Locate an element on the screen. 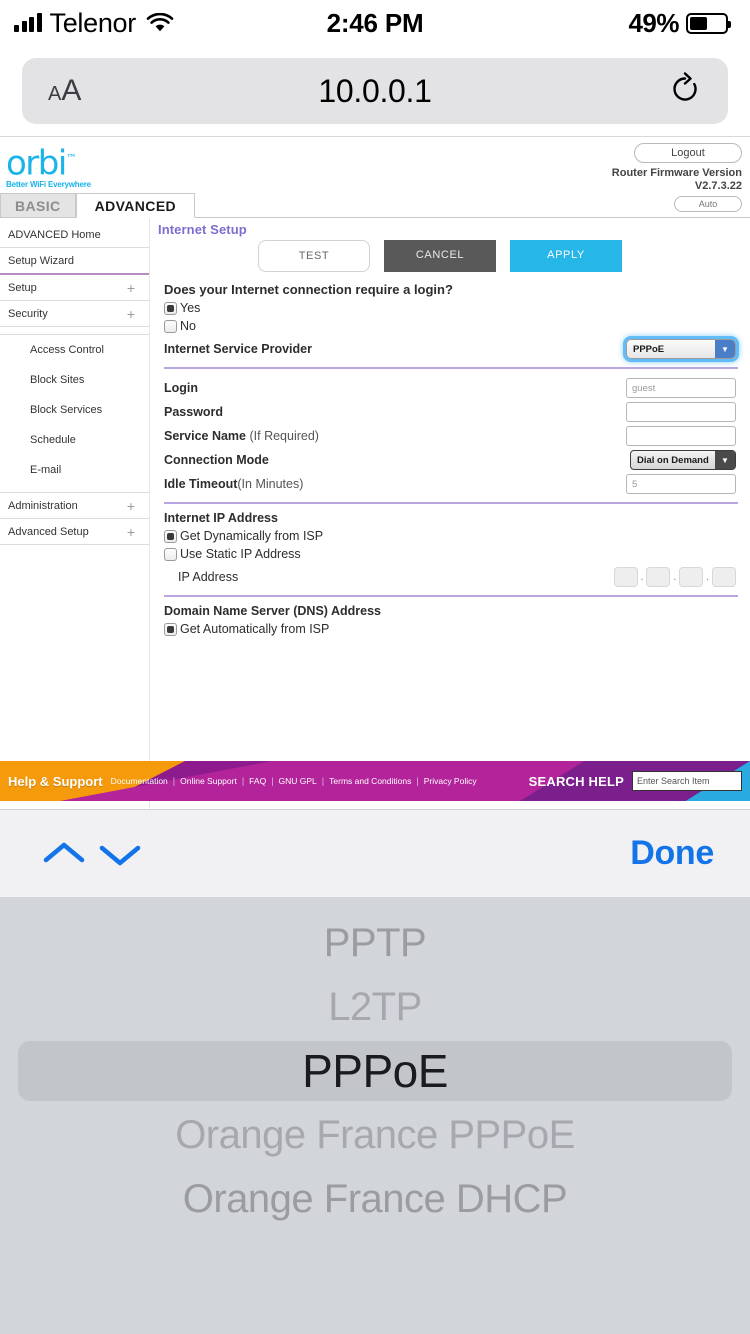 The width and height of the screenshot is (750, 1334). carrier-name: Telenor is located at coordinates (93, 22).